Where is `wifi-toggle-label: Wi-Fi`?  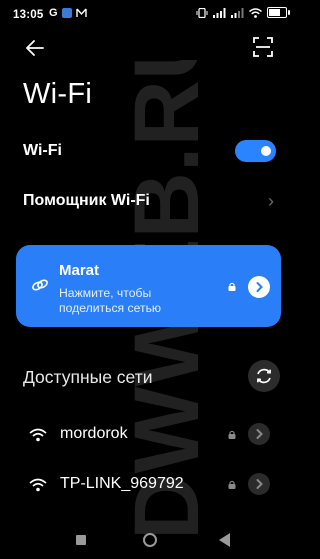
wifi-toggle-label: Wi-Fi is located at coordinates (42, 150).